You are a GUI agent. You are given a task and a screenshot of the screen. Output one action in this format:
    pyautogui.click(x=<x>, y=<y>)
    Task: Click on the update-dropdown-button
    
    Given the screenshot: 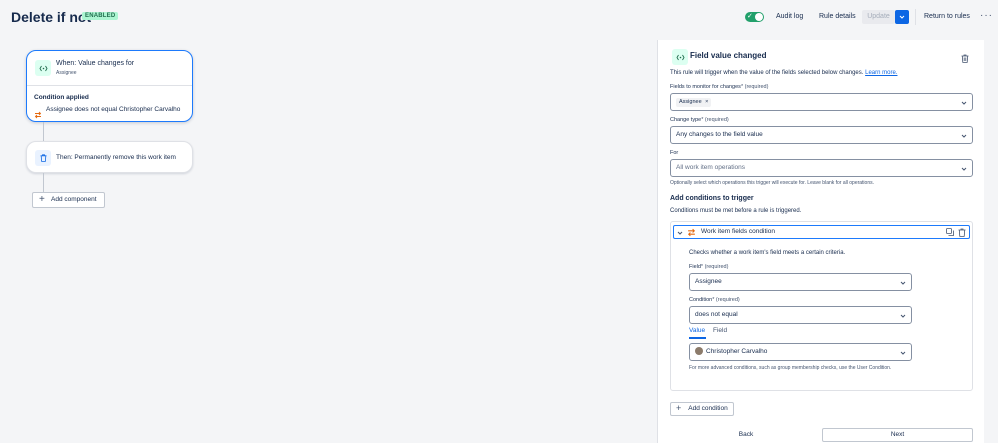 What is the action you would take?
    pyautogui.click(x=902, y=17)
    